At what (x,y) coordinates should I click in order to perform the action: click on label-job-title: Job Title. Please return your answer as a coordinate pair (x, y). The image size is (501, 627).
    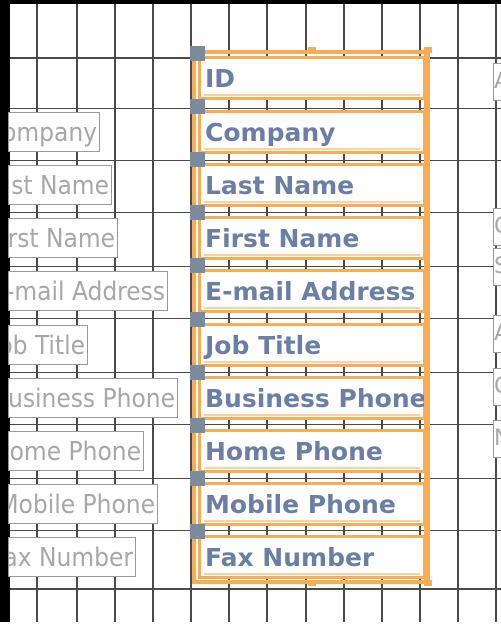
    Looking at the image, I should click on (48, 345).